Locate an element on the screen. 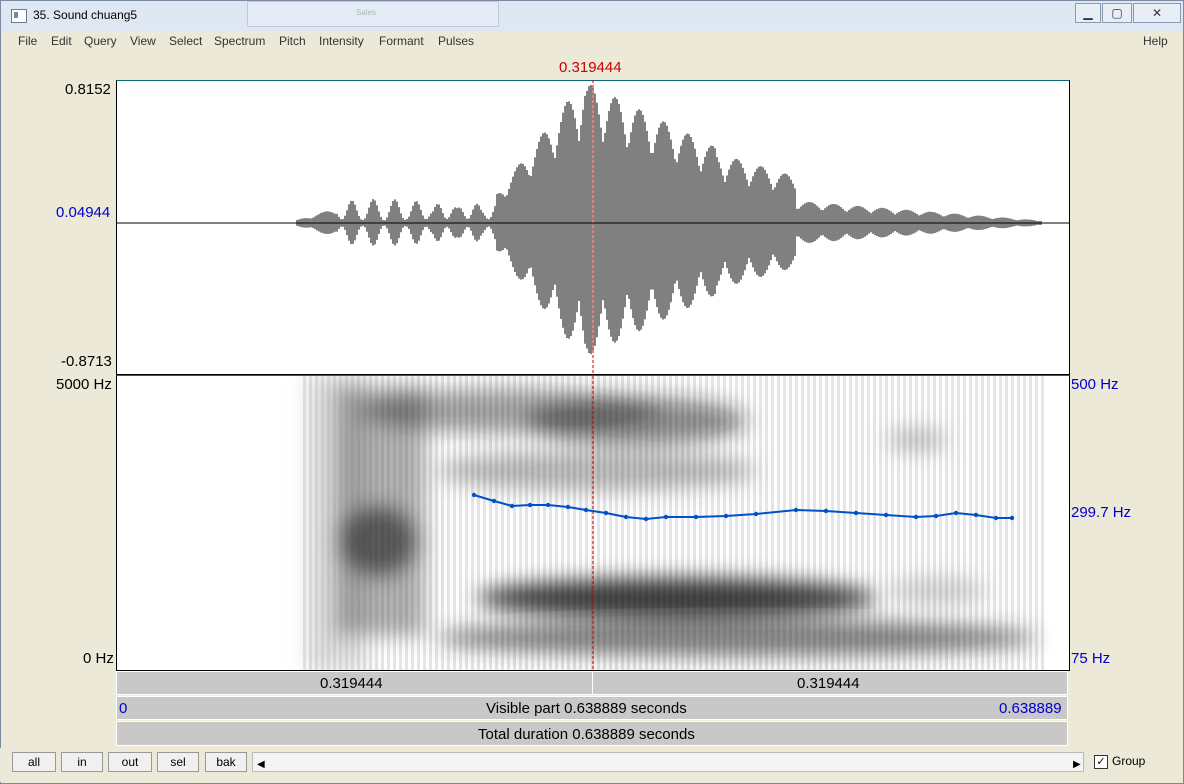 Image resolution: width=1184 pixels, height=784 pixels. menu-edit: Edit is located at coordinates (61, 41).